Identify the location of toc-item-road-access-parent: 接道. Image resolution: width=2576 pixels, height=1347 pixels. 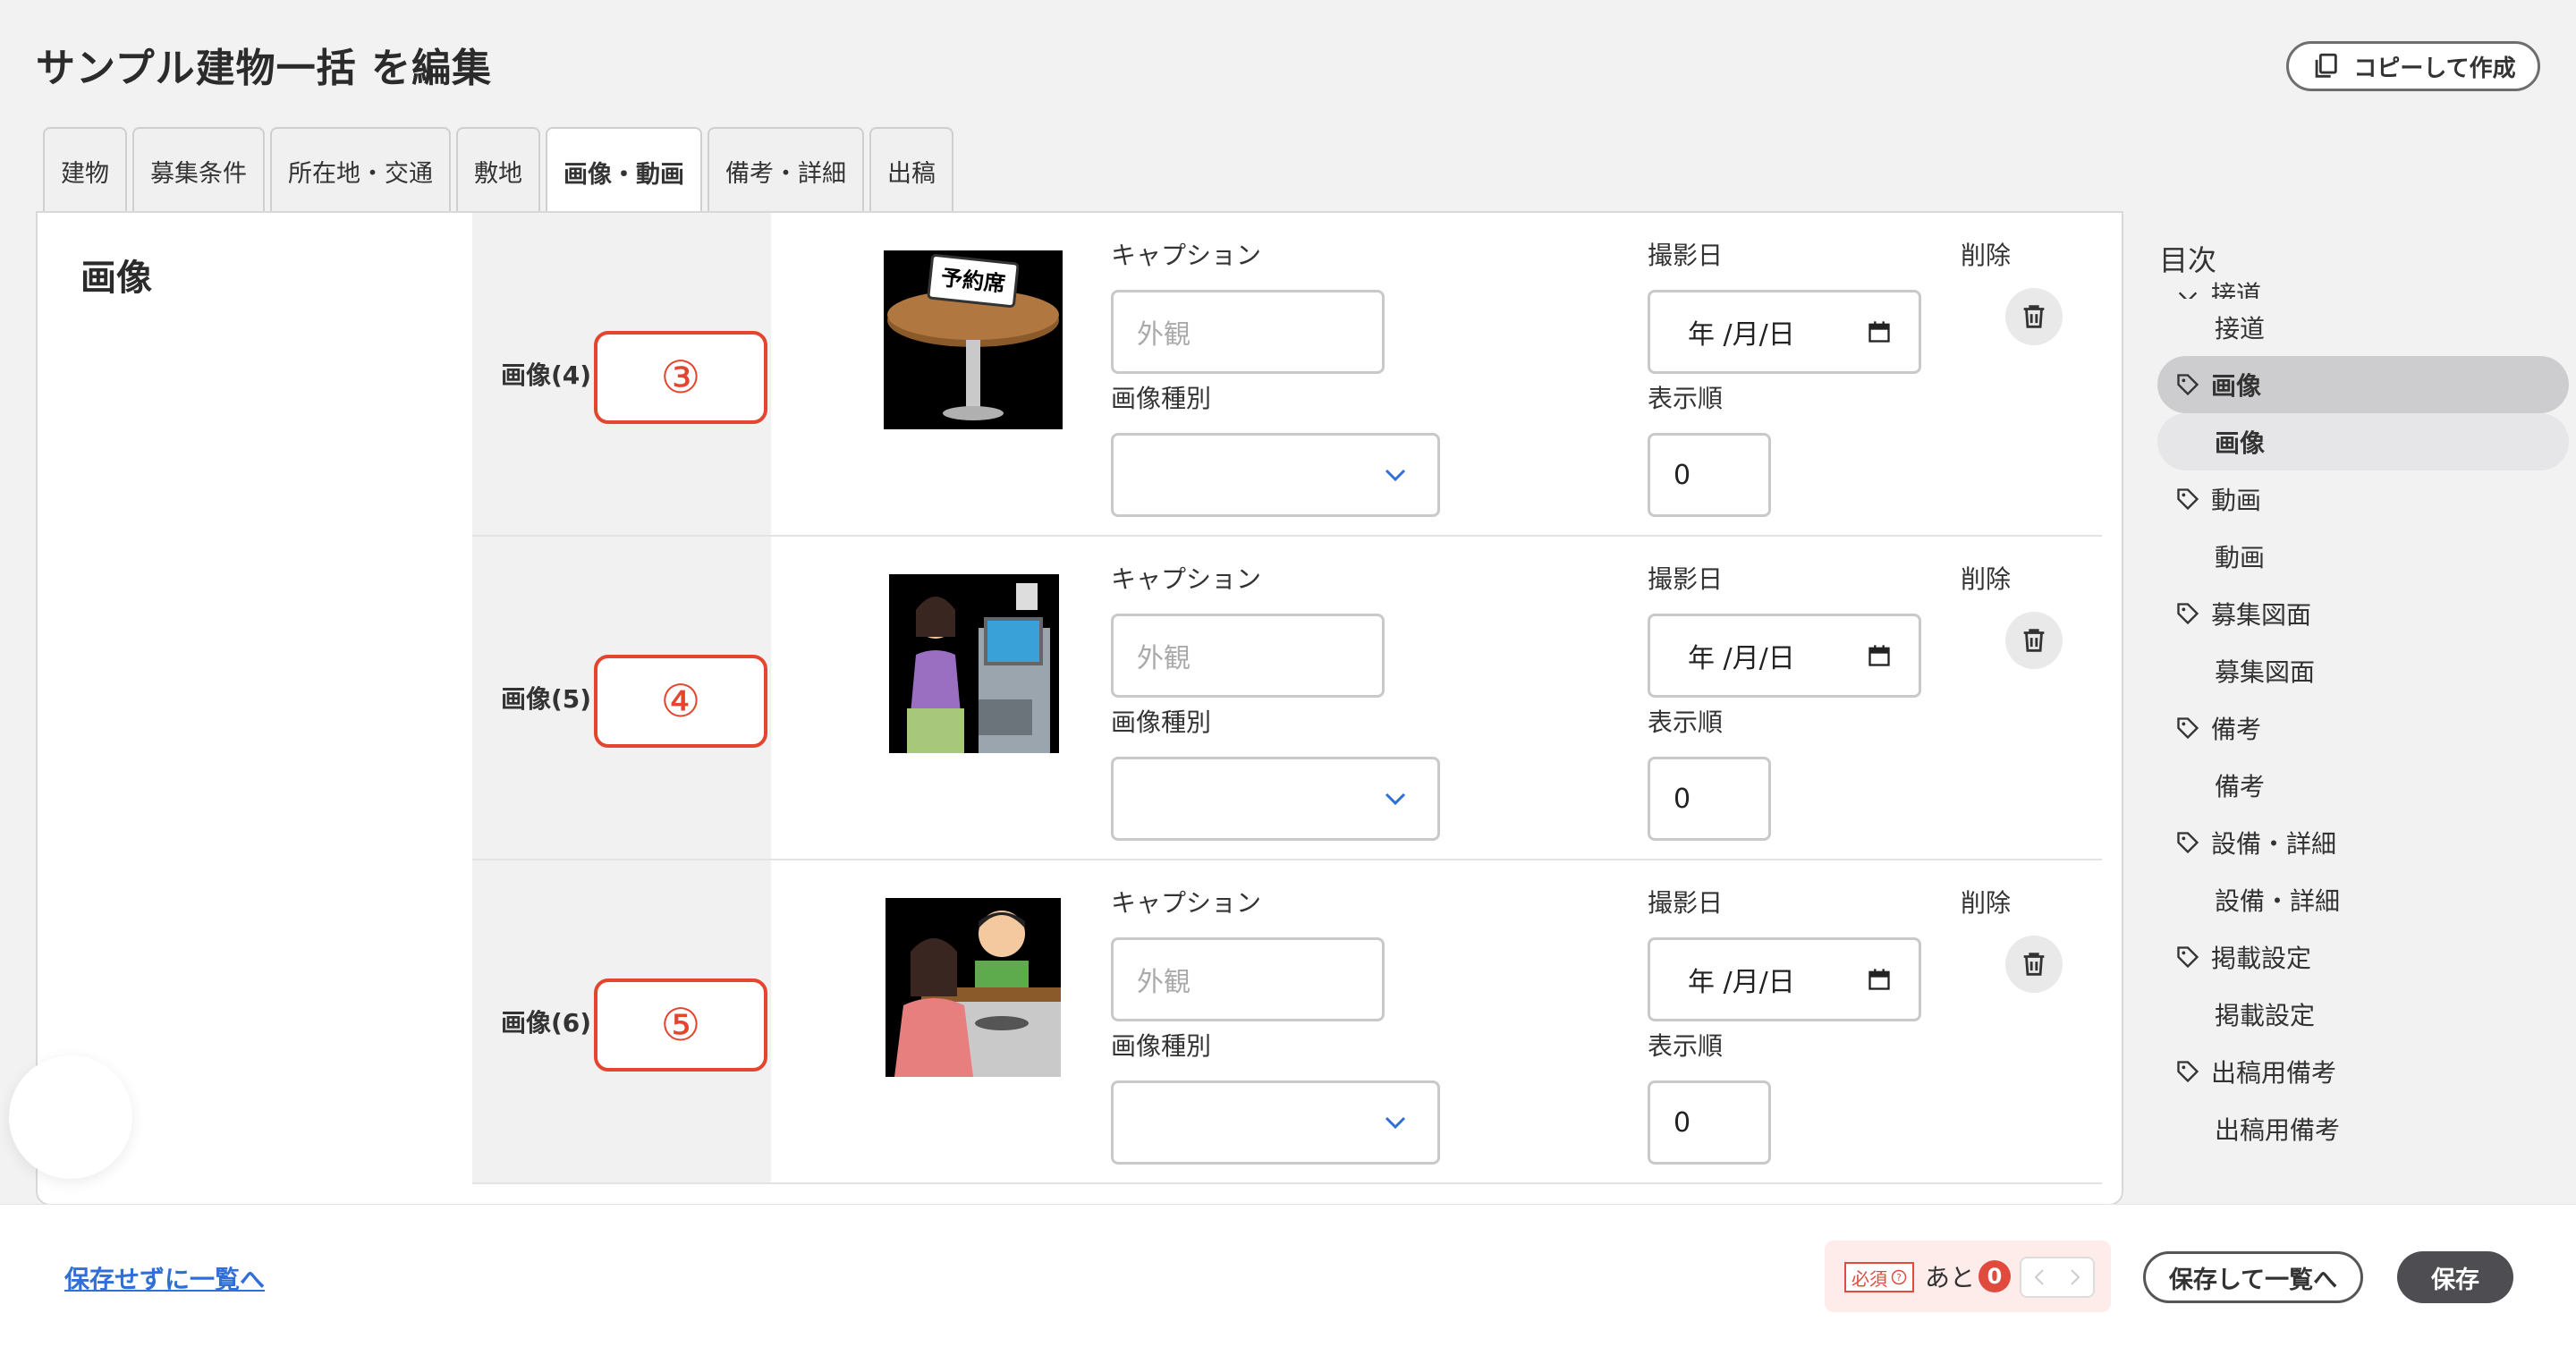
(2363, 285).